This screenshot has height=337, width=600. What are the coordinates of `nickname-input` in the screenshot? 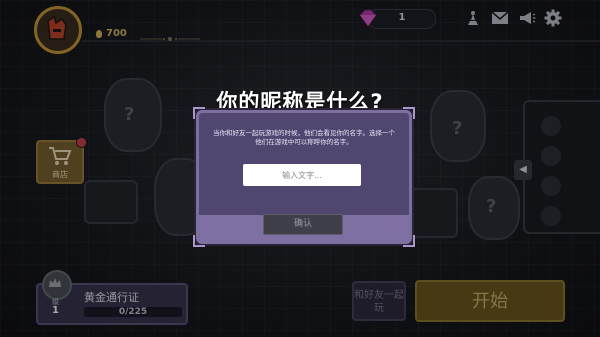 It's located at (302, 175).